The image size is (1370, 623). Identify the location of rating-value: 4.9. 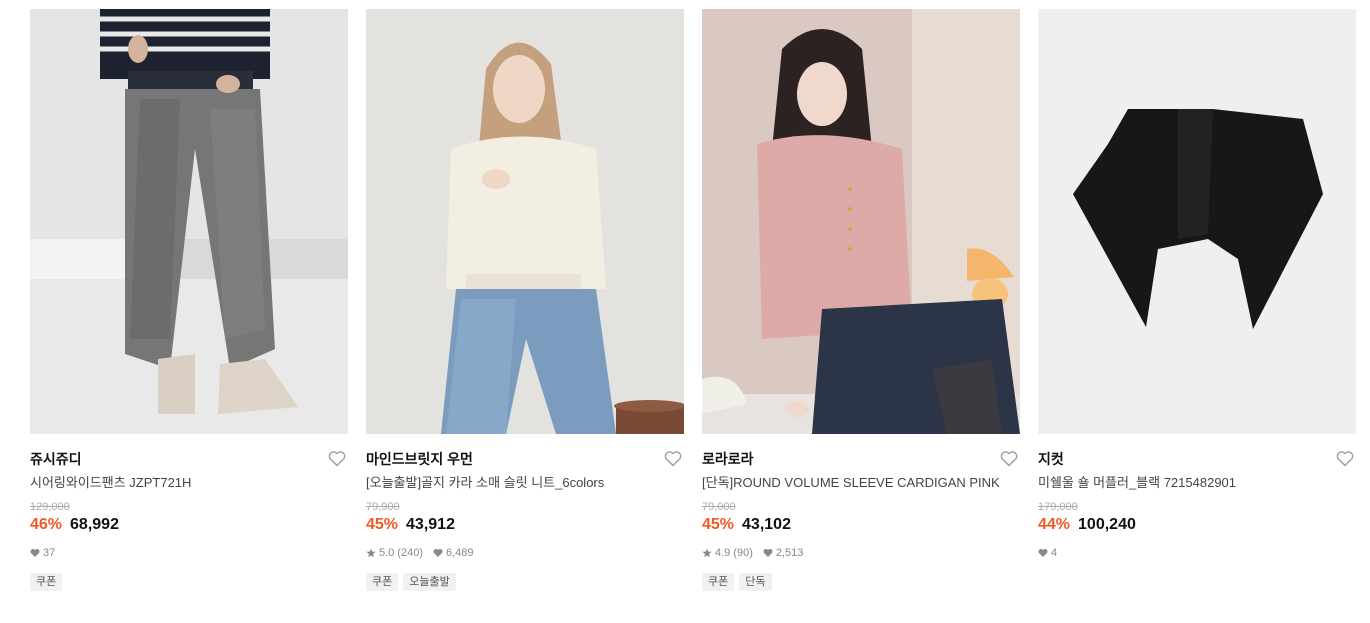
(723, 553).